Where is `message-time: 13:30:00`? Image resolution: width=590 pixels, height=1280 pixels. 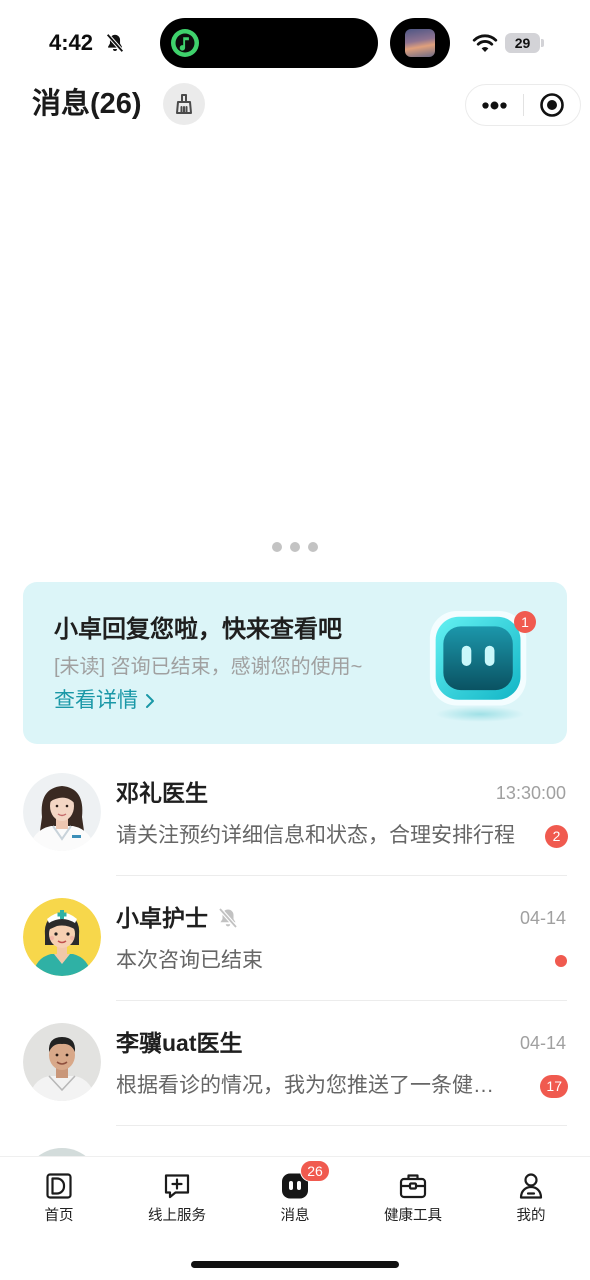 message-time: 13:30:00 is located at coordinates (530, 793).